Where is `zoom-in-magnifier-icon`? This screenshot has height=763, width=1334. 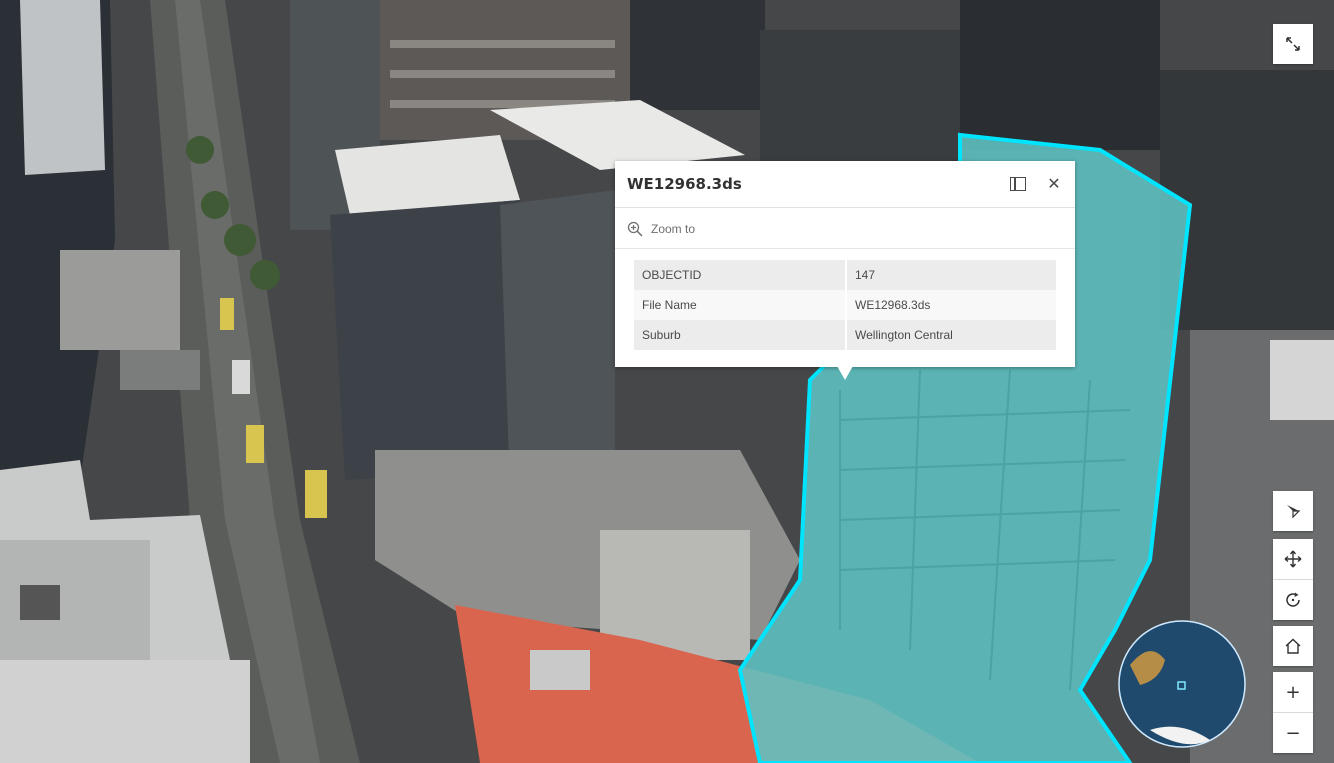 zoom-in-magnifier-icon is located at coordinates (635, 229).